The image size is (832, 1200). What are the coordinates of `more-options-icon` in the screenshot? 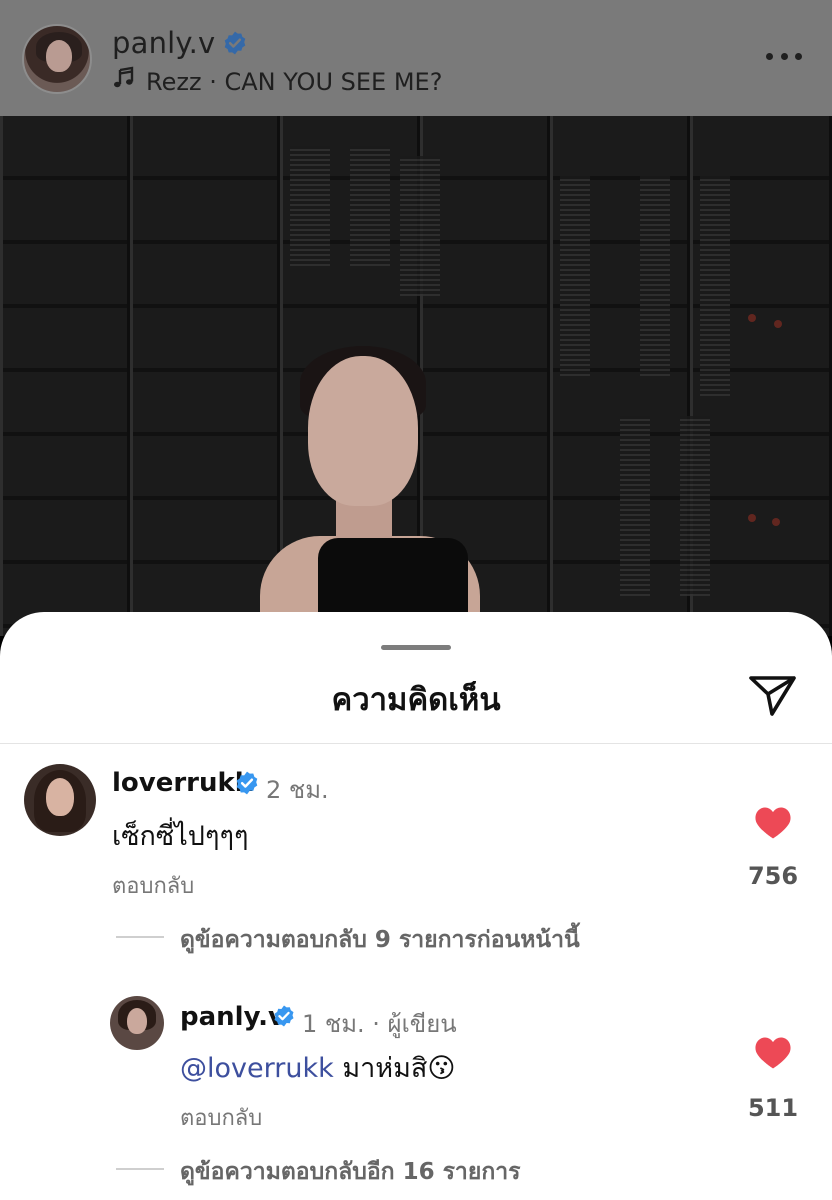 It's located at (784, 56).